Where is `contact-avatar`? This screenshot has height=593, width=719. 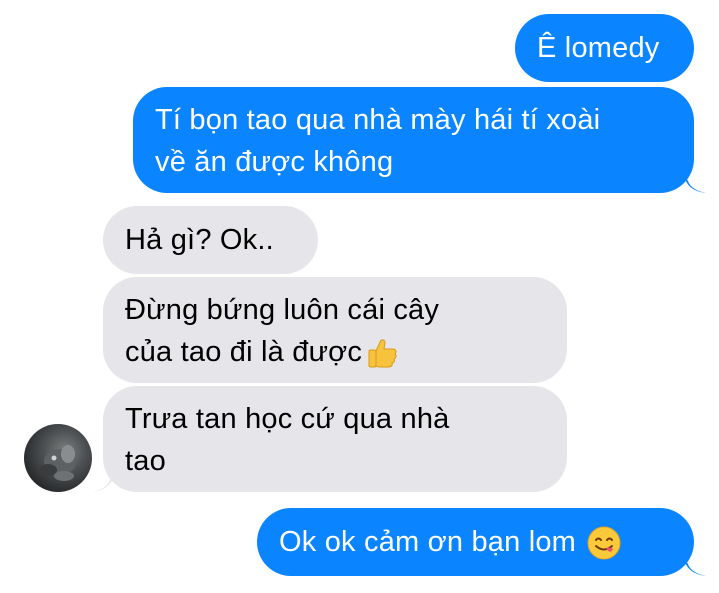
contact-avatar is located at coordinates (58, 458).